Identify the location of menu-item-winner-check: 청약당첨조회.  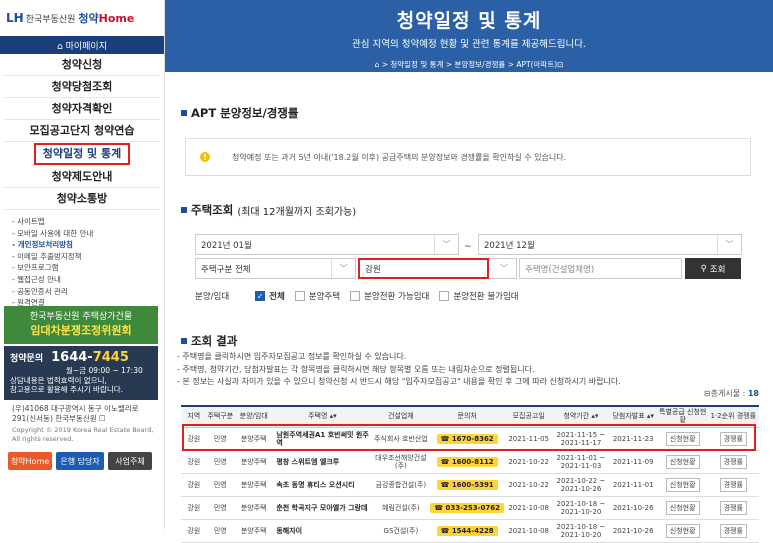
(82, 87).